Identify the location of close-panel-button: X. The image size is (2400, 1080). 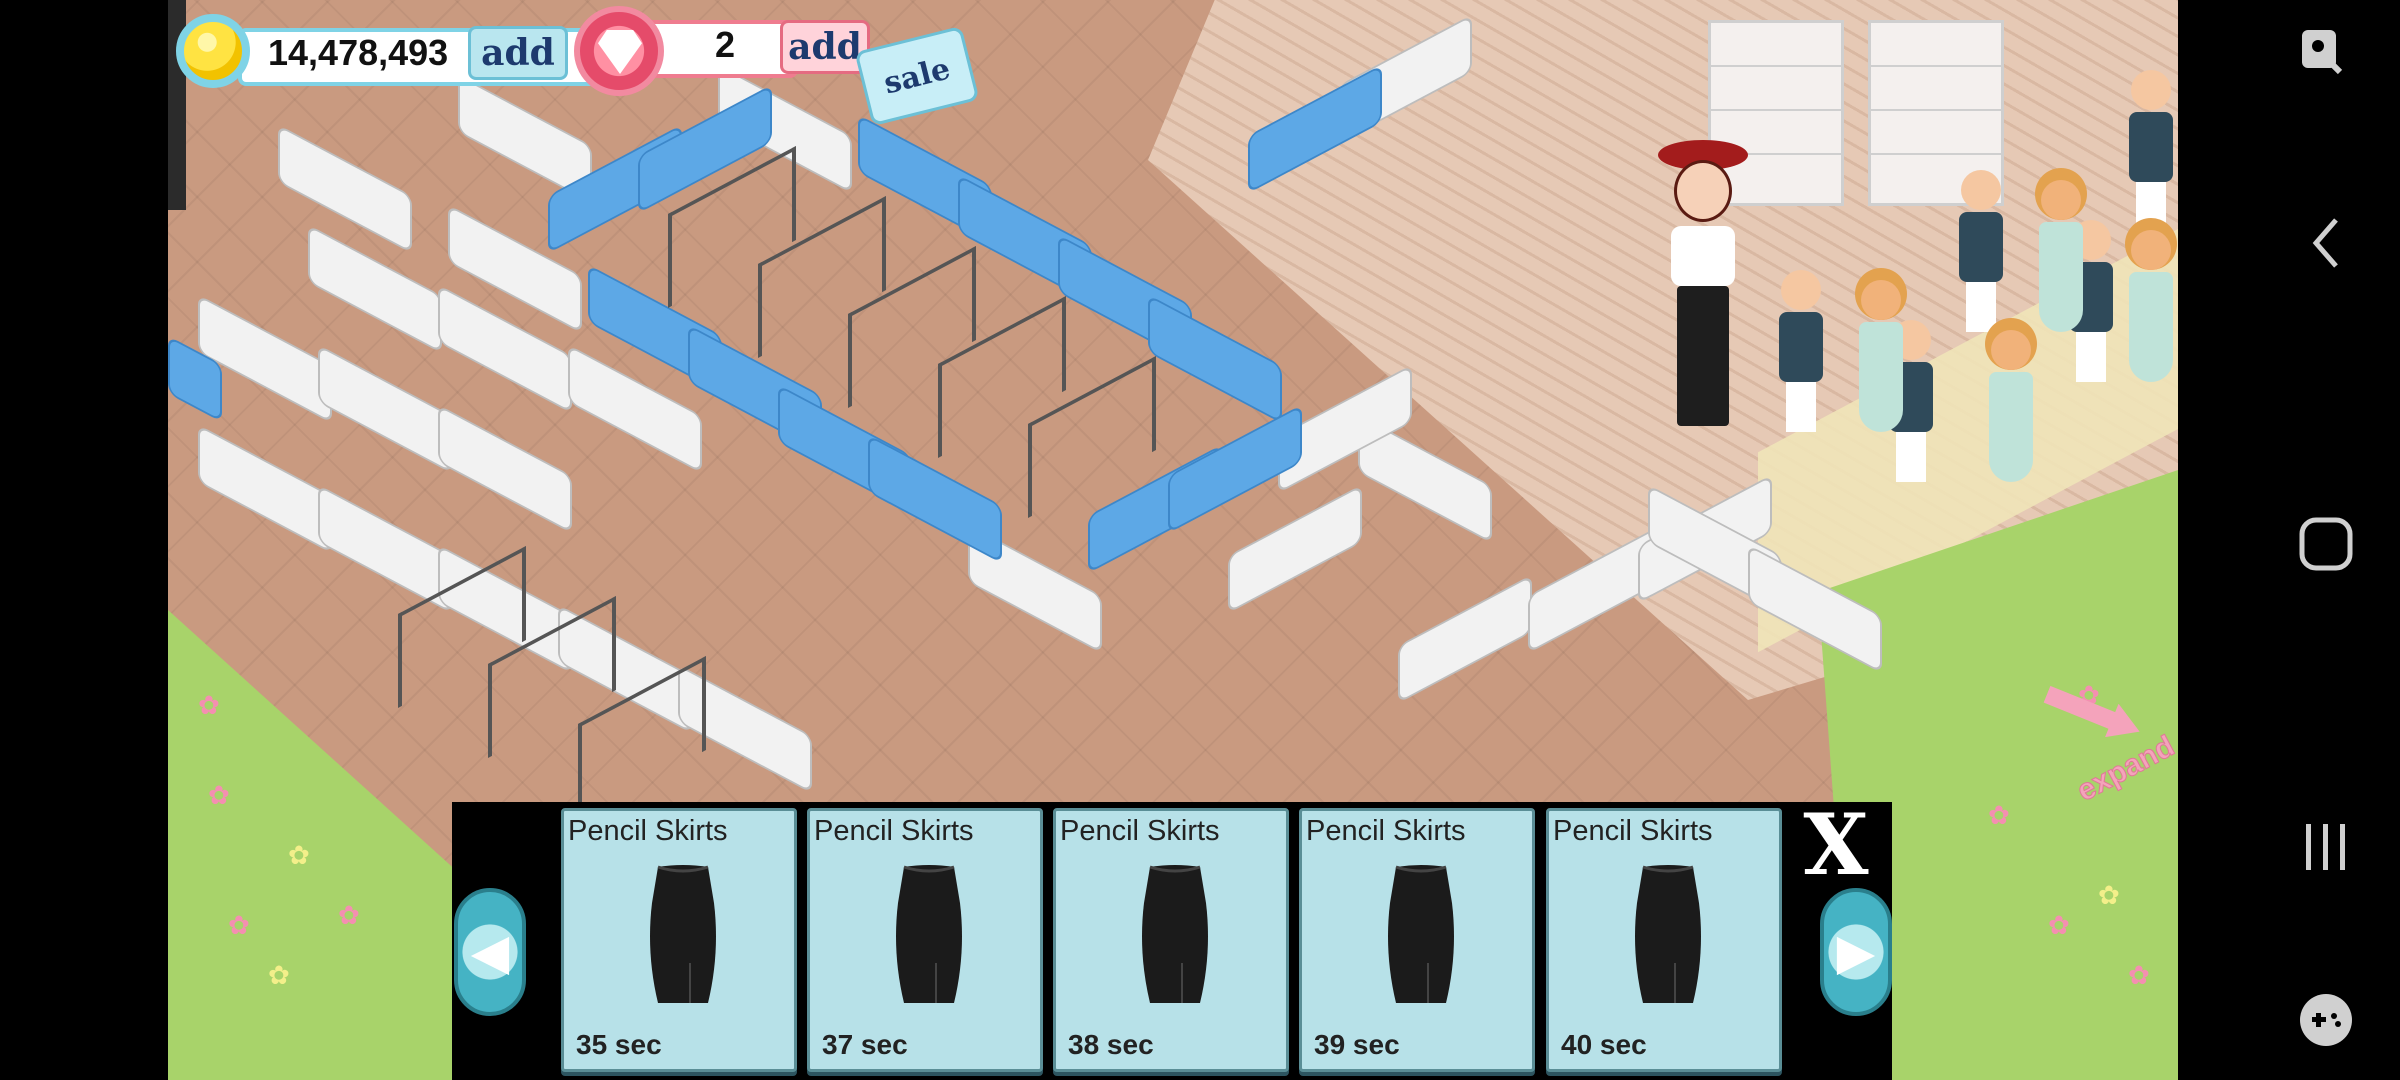
(1836, 845).